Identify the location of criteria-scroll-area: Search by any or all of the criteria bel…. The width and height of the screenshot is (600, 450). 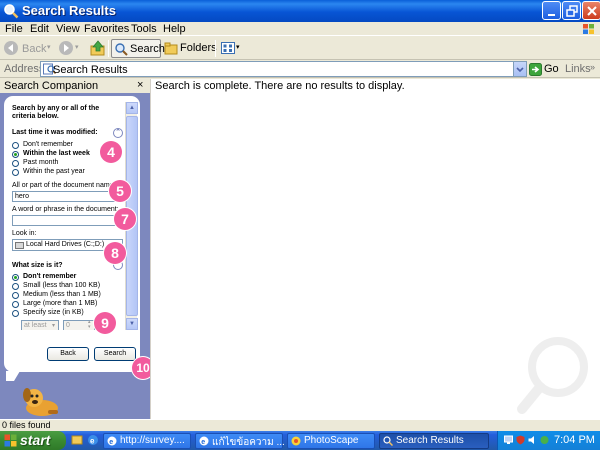
(65, 216).